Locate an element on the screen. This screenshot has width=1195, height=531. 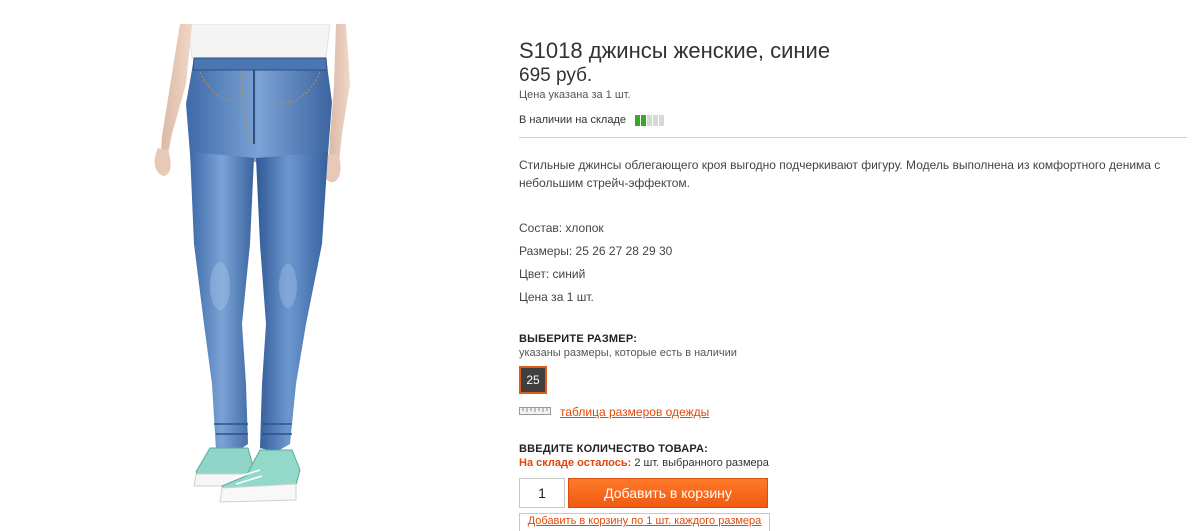
attr-composition: Состав: хлопок is located at coordinates (561, 228).